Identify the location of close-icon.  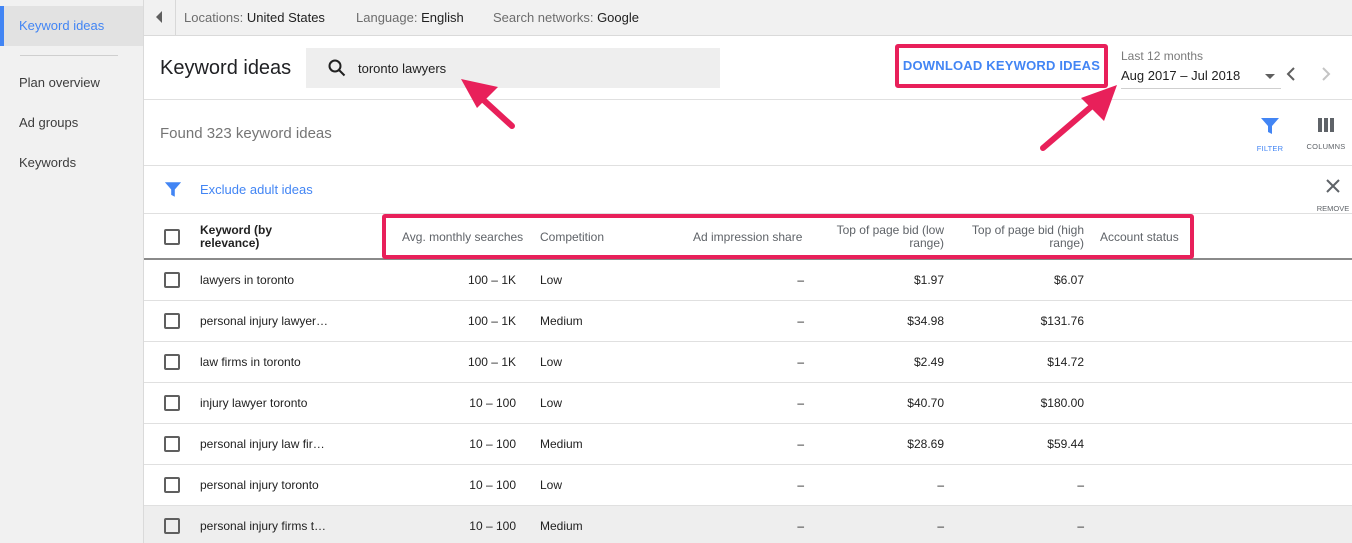
(1333, 186).